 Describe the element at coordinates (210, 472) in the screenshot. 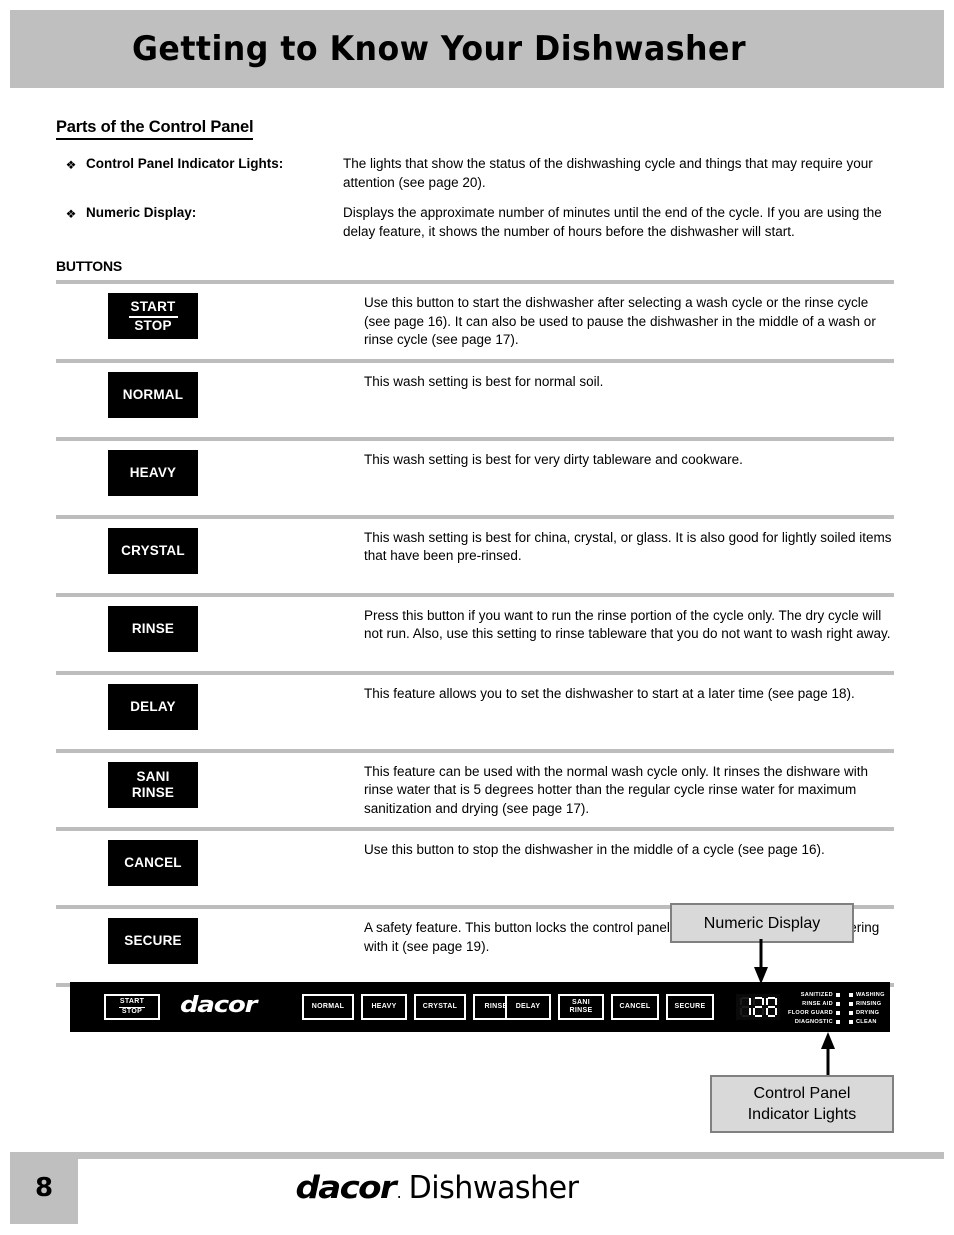

I see `button-key-cell: HEAVY` at that location.